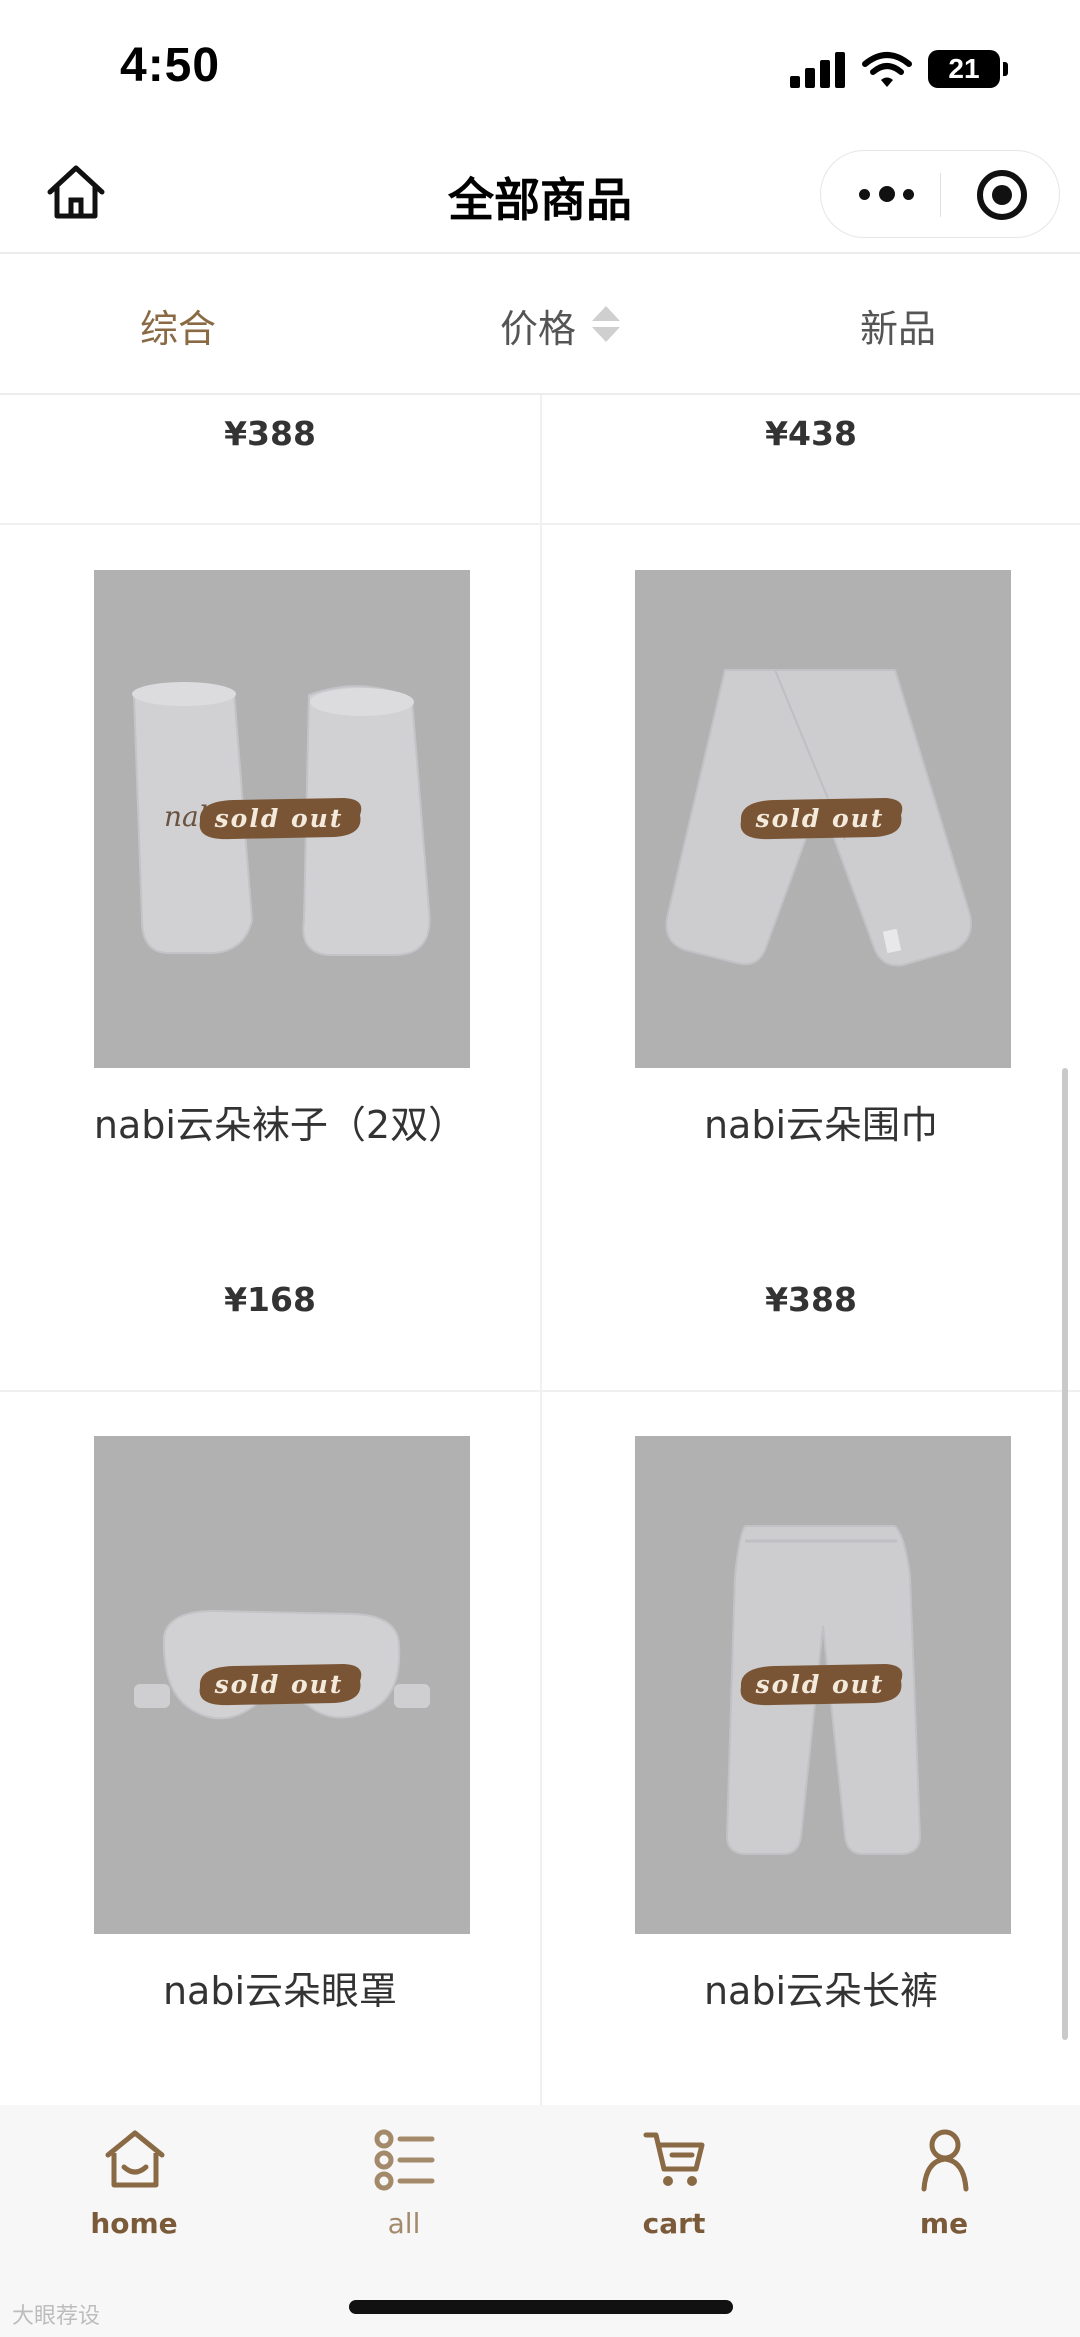  Describe the element at coordinates (541, 2307) in the screenshot. I see `home-indicator` at that location.